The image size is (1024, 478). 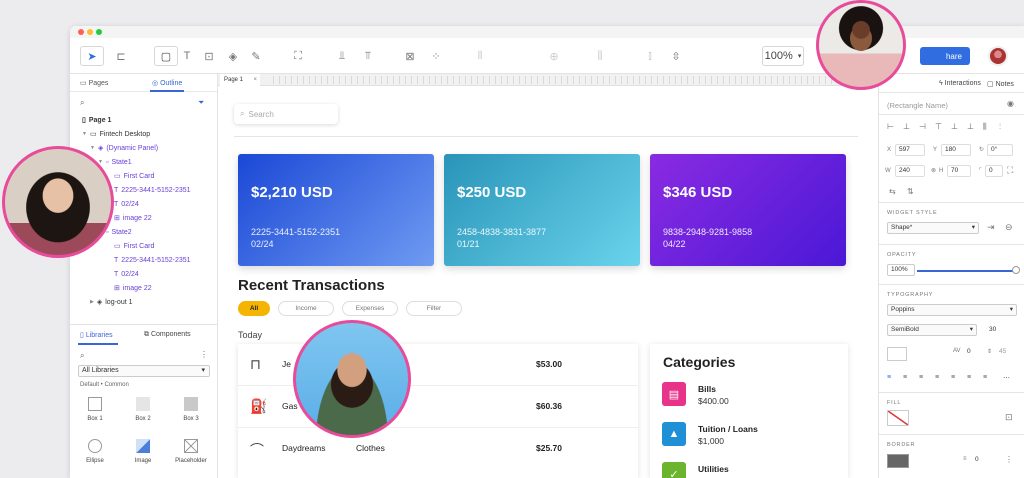 I want to click on spacing-button: ⇳, so click(x=676, y=56).